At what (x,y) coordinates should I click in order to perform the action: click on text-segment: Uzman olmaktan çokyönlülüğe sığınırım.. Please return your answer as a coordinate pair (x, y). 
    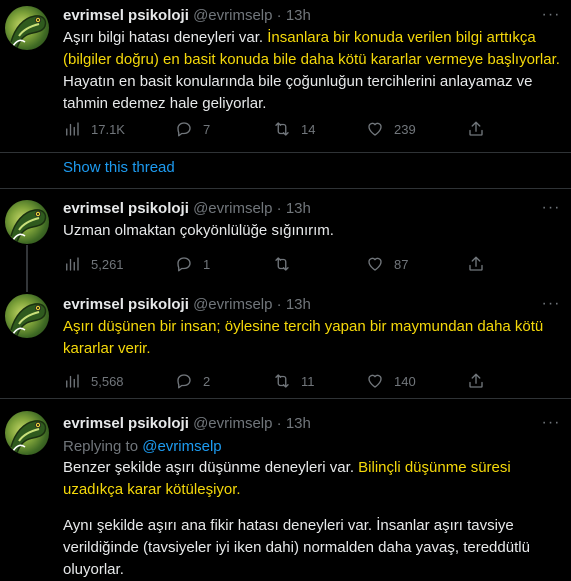
    Looking at the image, I should click on (198, 230).